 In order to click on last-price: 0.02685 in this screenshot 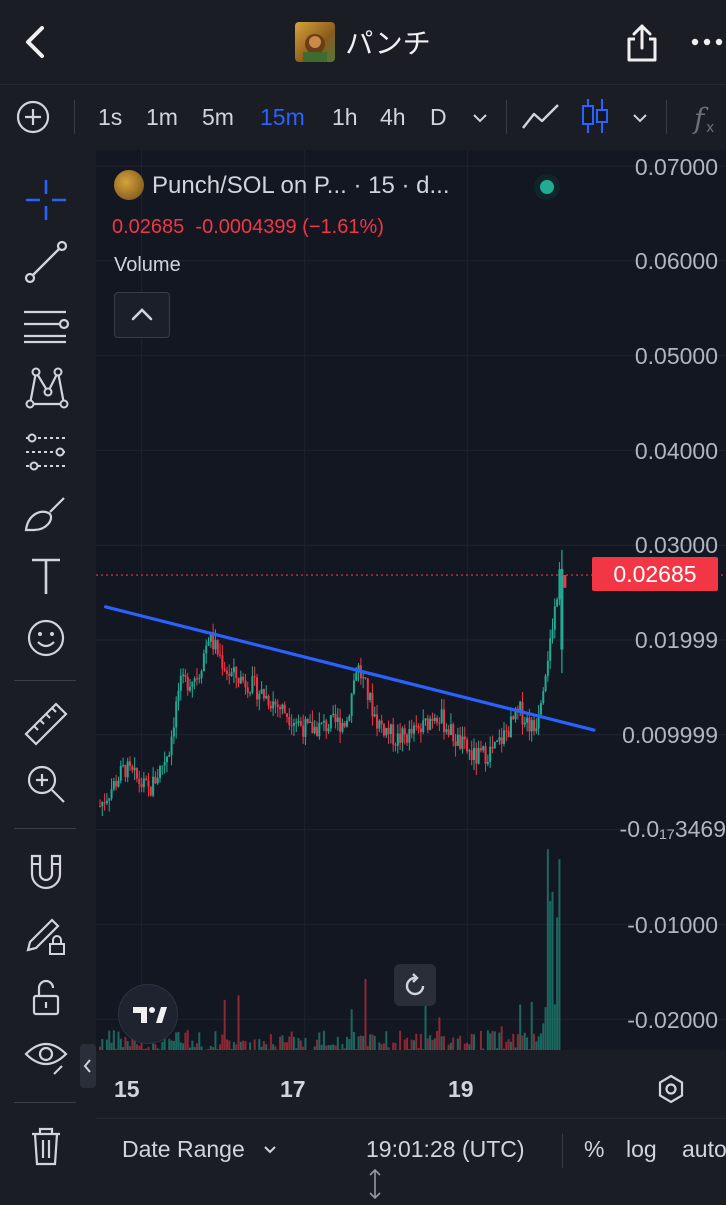, I will do `click(148, 227)`.